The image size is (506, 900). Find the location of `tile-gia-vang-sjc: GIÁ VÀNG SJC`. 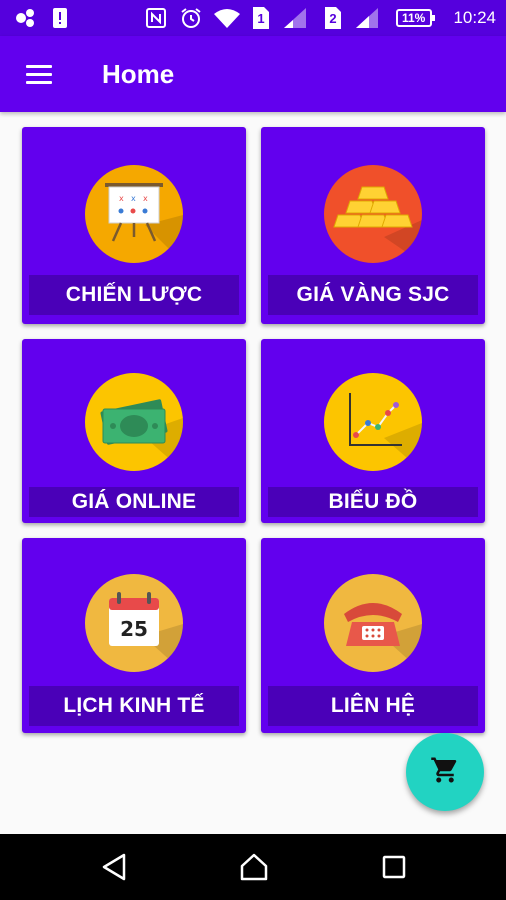

tile-gia-vang-sjc: GIÁ VÀNG SJC is located at coordinates (373, 225).